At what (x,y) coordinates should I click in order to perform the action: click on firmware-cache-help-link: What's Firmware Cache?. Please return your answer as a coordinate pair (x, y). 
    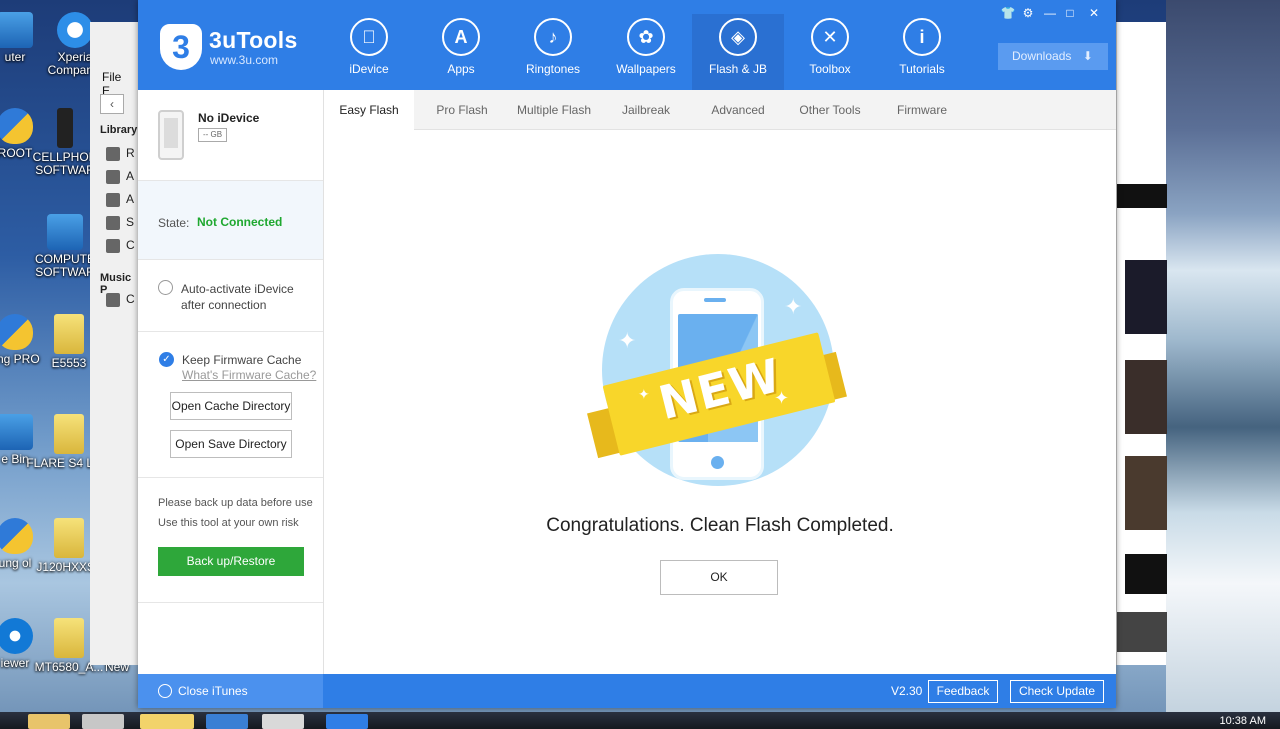
    Looking at the image, I should click on (249, 375).